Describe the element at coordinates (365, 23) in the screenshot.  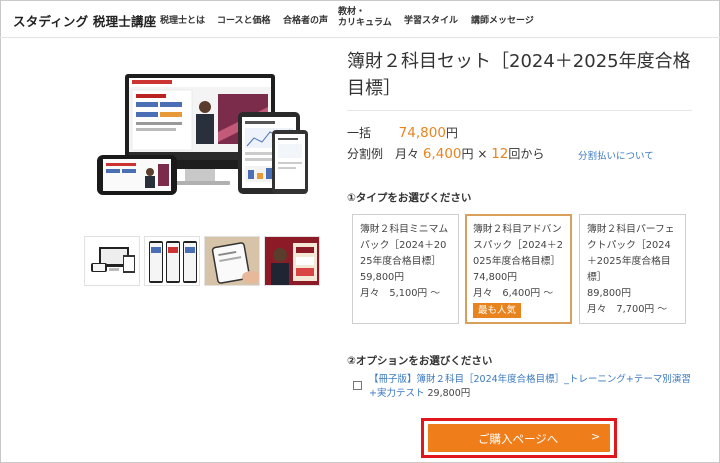
I see `nav-item-curriculum-line2: カリキュラム` at that location.